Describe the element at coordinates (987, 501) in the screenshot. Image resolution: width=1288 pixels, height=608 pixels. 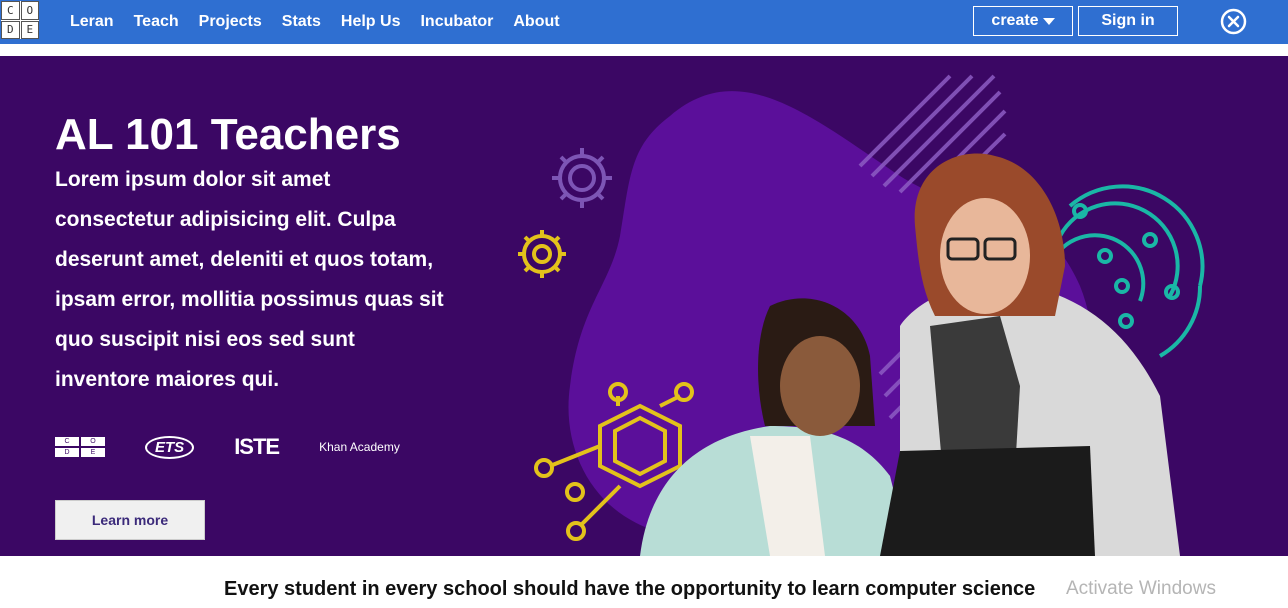
I see `laptop-shape` at that location.